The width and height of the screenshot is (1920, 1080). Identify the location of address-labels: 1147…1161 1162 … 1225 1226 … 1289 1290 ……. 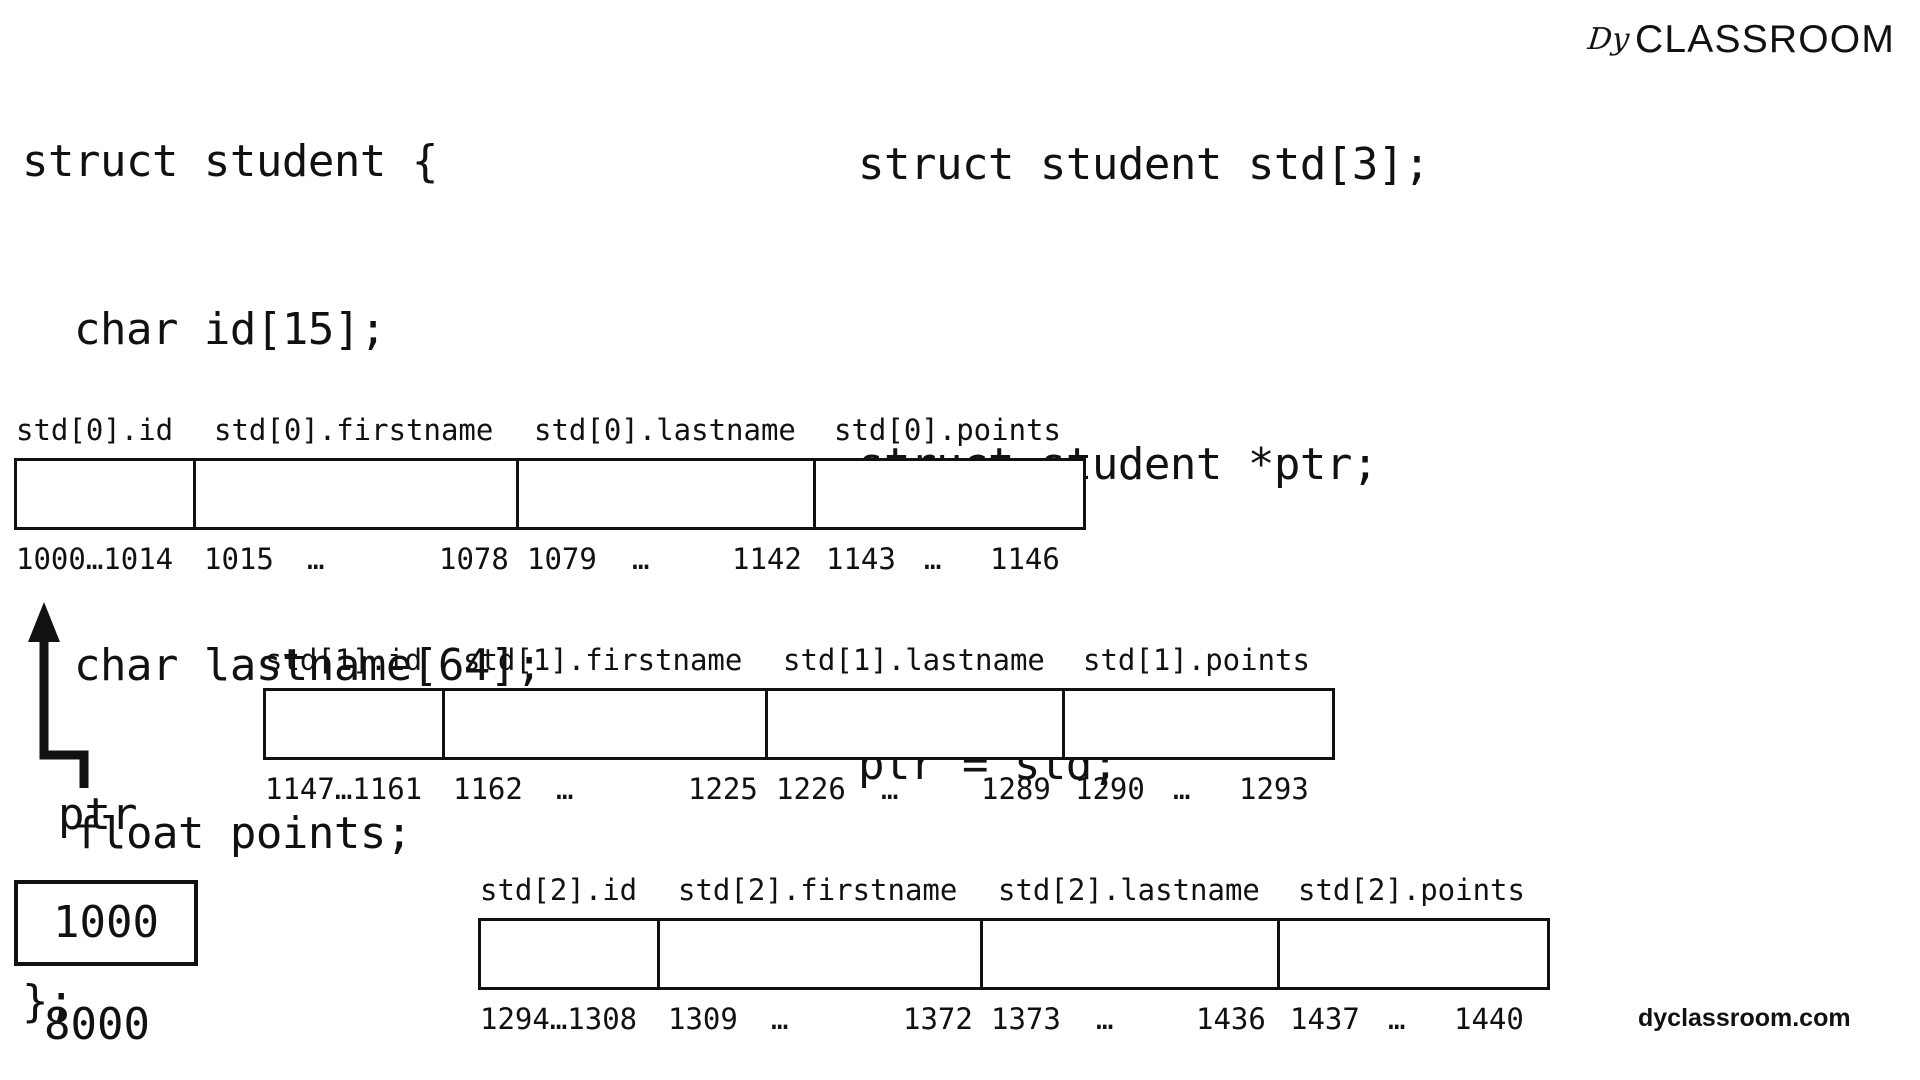
(799, 789).